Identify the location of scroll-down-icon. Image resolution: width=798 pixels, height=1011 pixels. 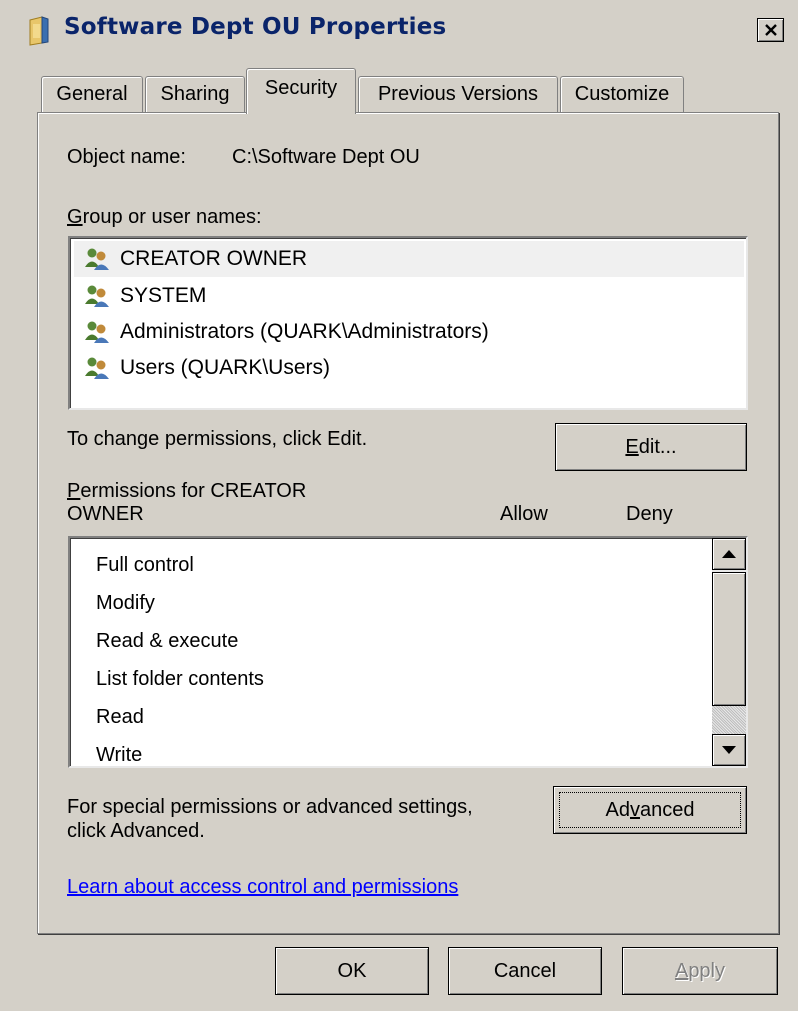
(729, 750).